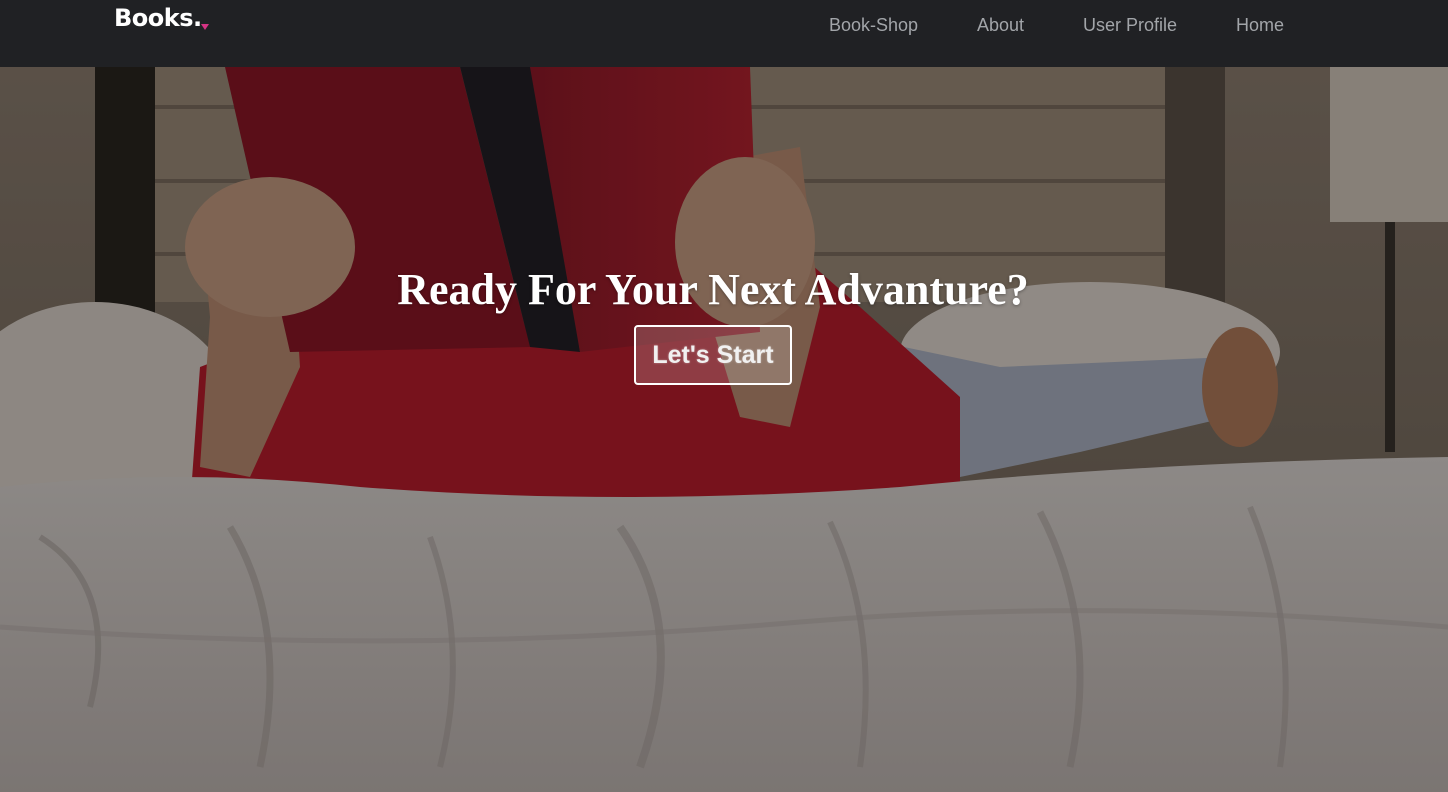  I want to click on brand-logo: Books., so click(158, 18).